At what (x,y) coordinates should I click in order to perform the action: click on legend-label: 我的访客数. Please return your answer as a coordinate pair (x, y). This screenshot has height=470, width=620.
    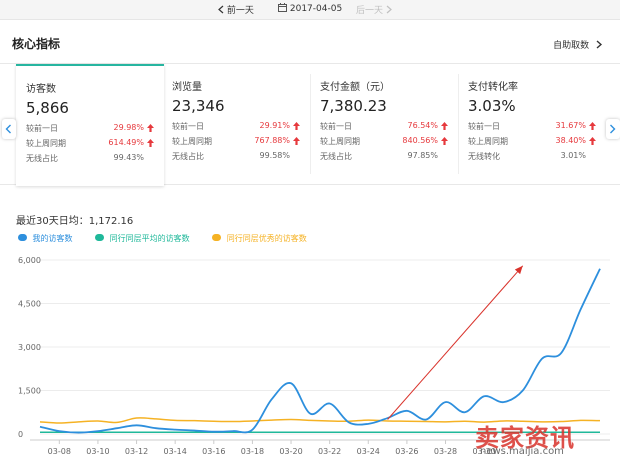
    Looking at the image, I should click on (52, 238).